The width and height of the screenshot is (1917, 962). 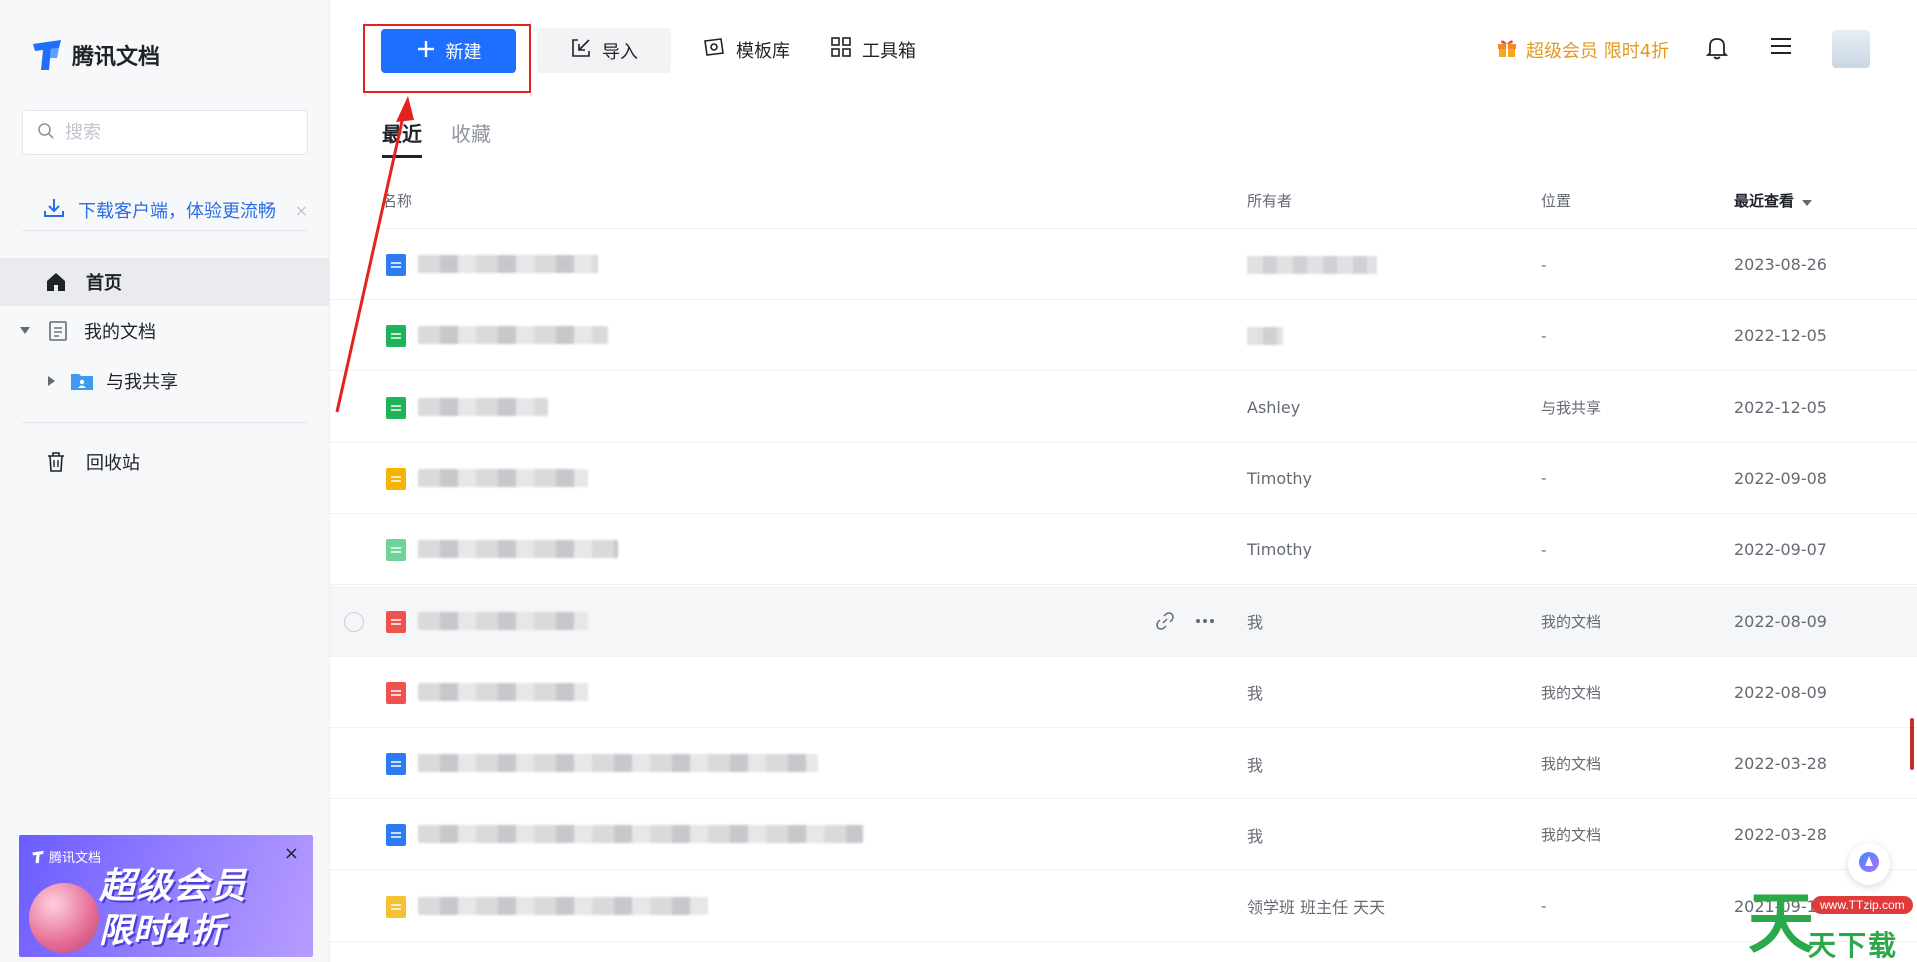 I want to click on assistant-button, so click(x=1869, y=864).